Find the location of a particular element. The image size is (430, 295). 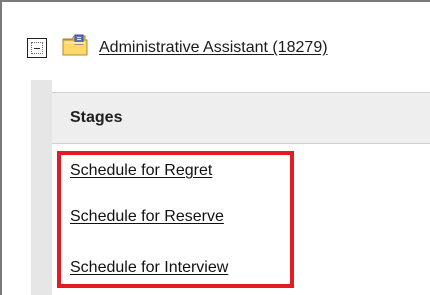

job-tree-row: Administrative Assistant (18279) is located at coordinates (177, 48).